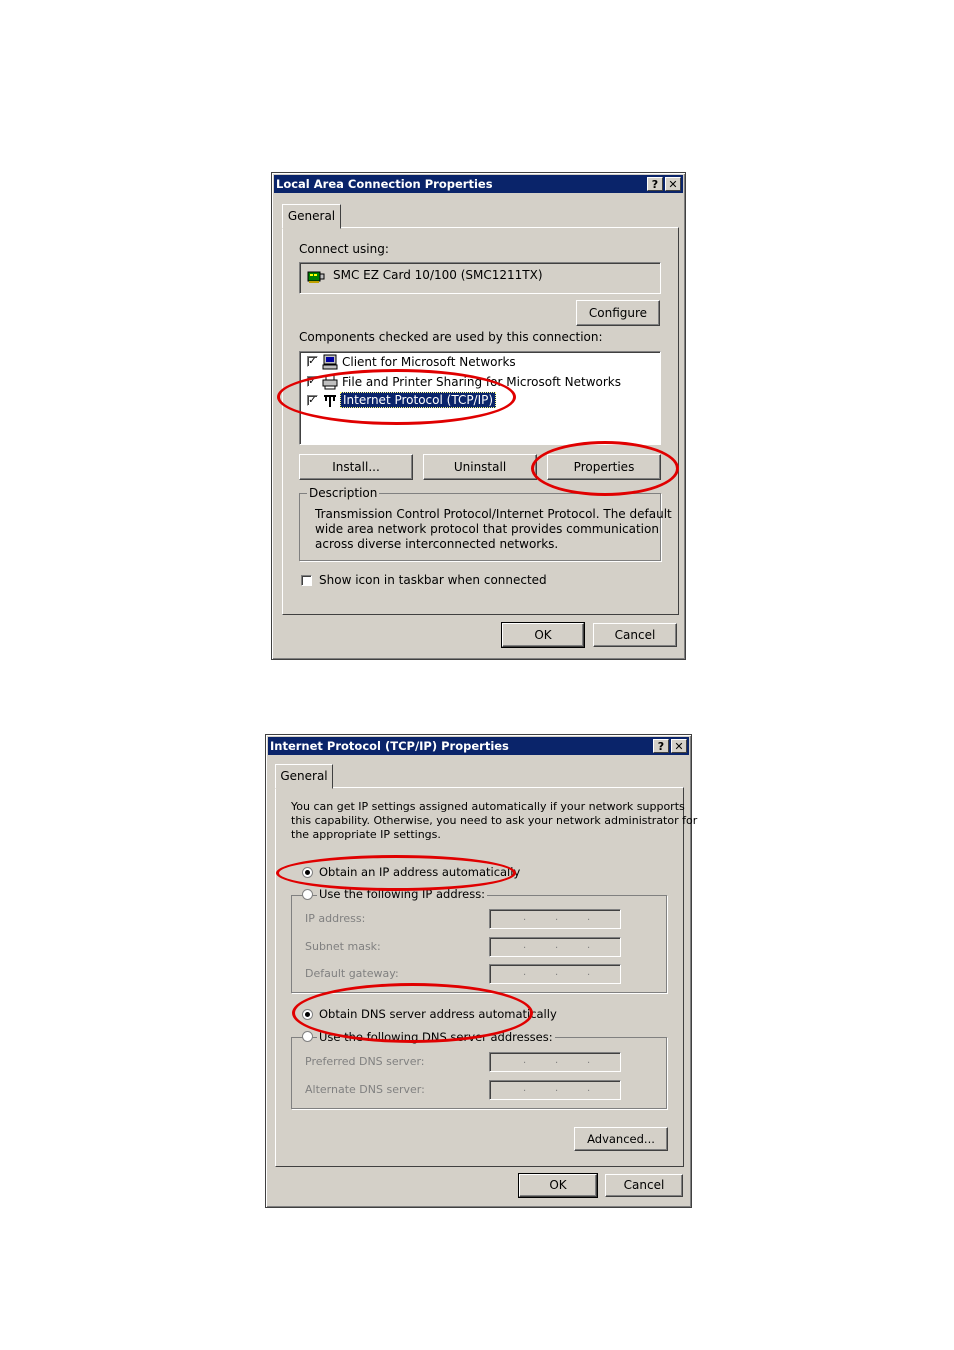 Image resolution: width=954 pixels, height=1350 pixels. Describe the element at coordinates (429, 362) in the screenshot. I see `component-label: Client for Microsoft Networks` at that location.